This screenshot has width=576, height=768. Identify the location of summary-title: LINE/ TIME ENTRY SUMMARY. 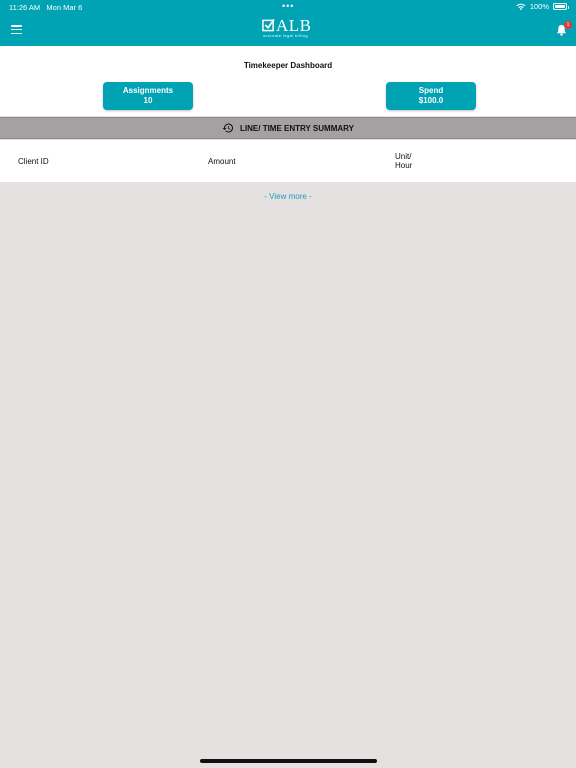
(297, 128).